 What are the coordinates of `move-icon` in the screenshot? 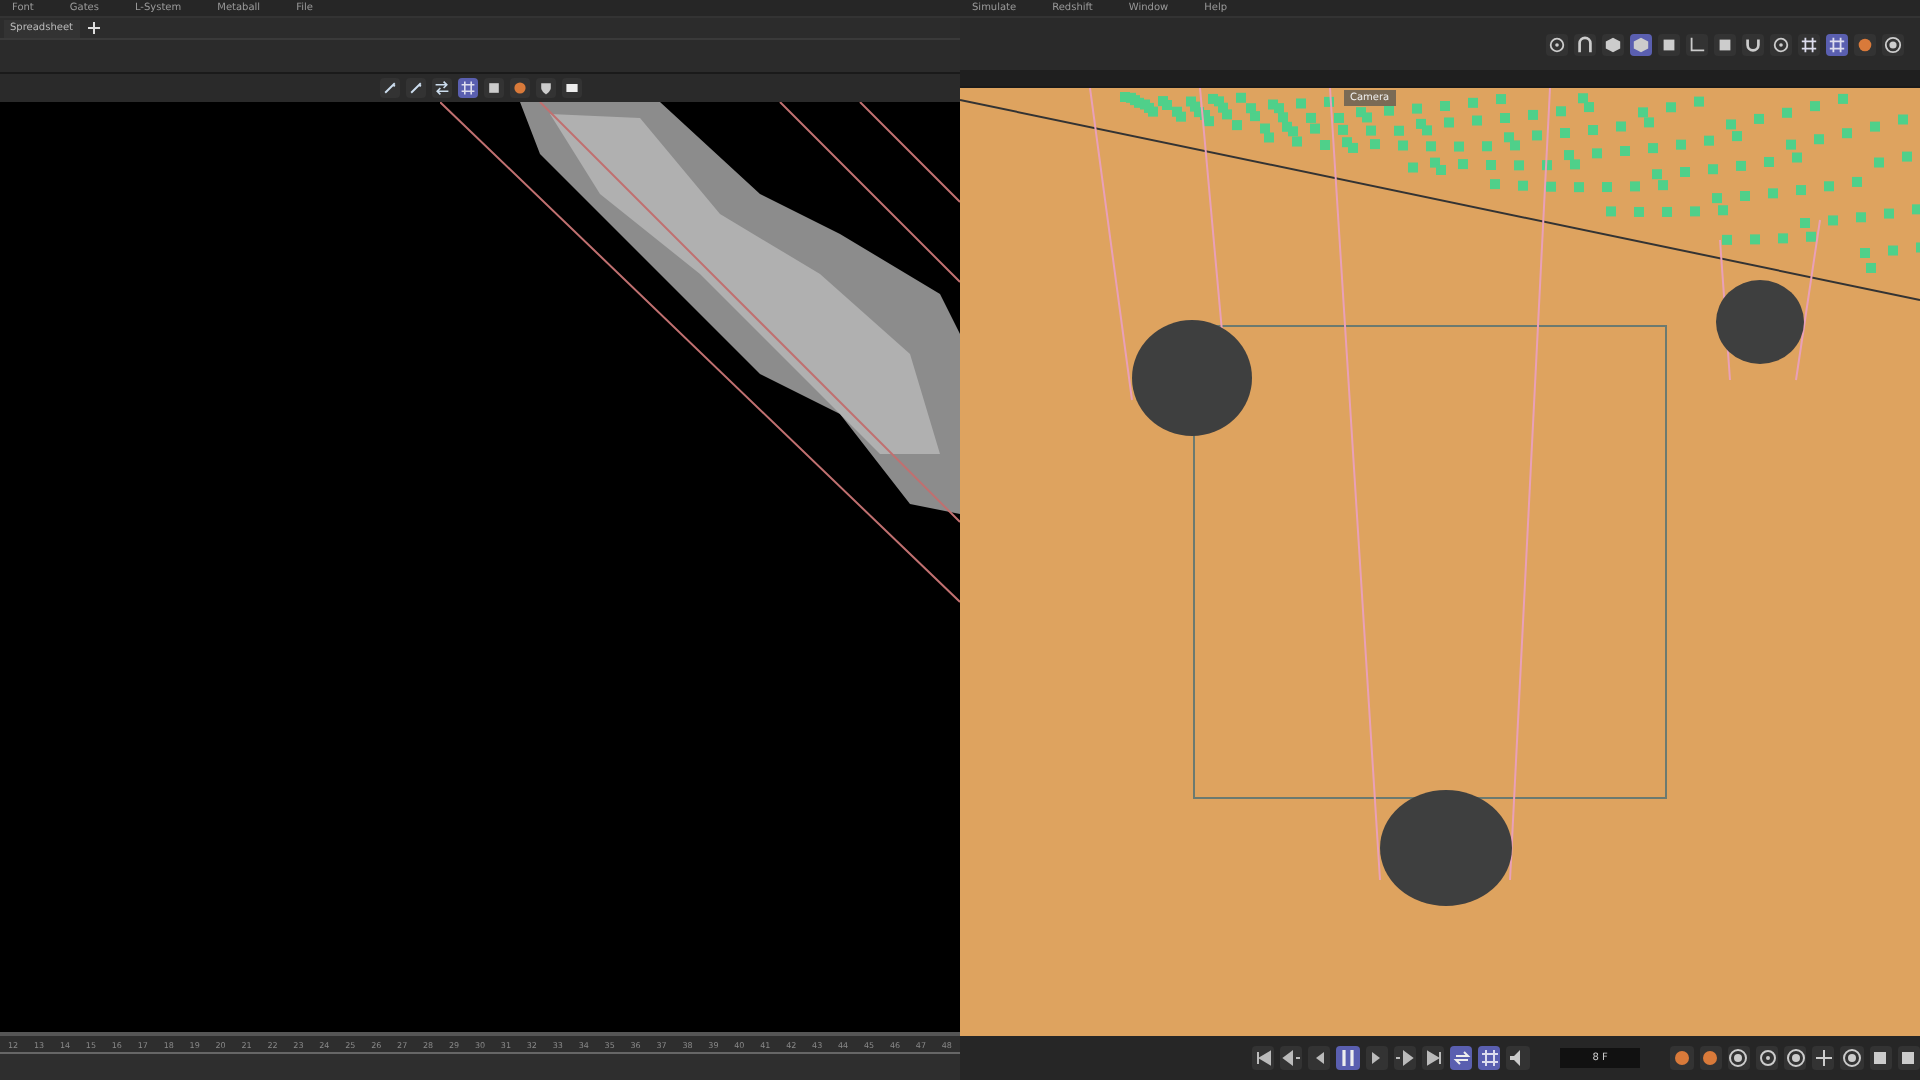 It's located at (1823, 1058).